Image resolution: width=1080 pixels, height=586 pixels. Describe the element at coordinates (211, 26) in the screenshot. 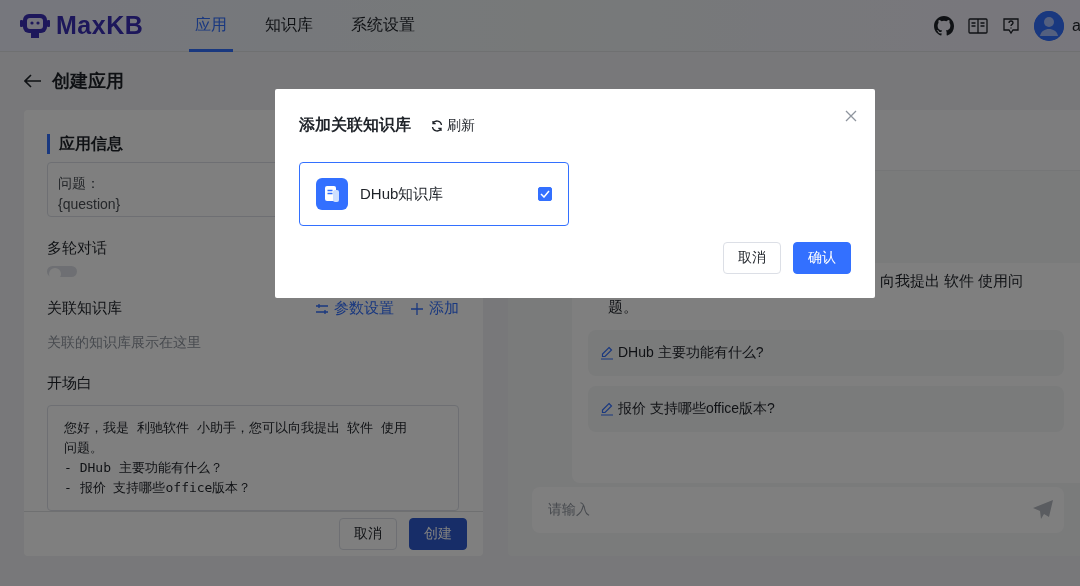

I see `nav-tab: 应用` at that location.